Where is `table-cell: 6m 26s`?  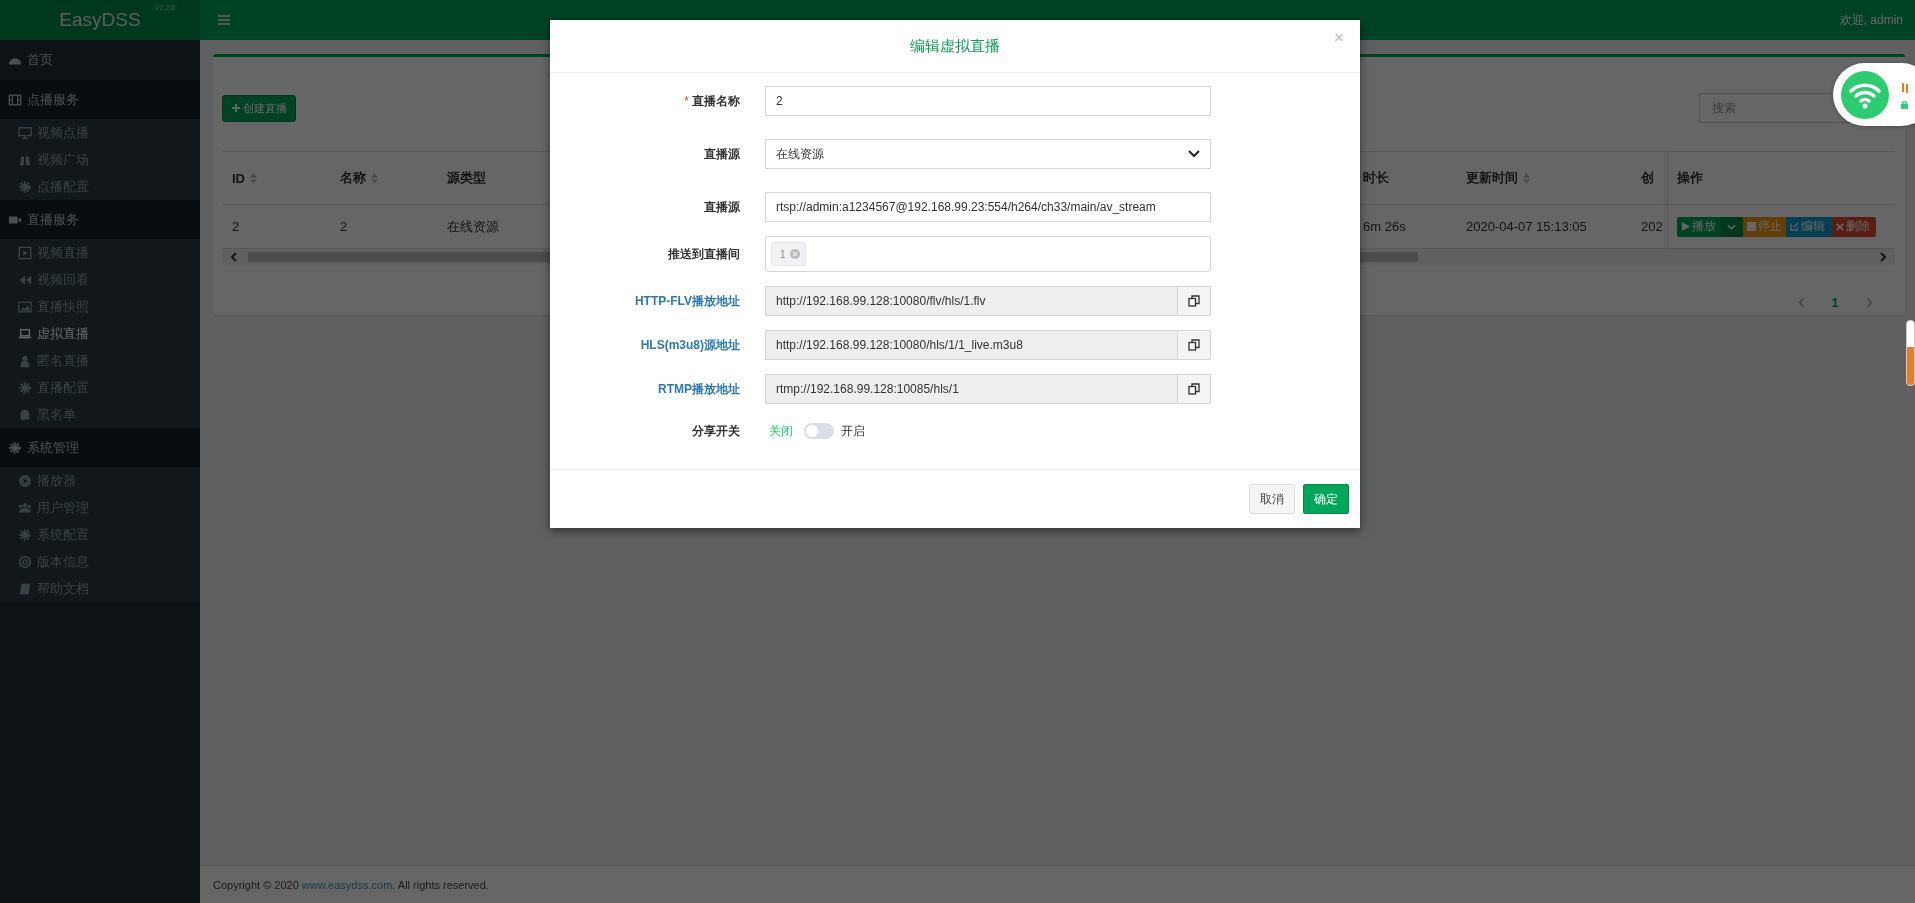
table-cell: 6m 26s is located at coordinates (1384, 226).